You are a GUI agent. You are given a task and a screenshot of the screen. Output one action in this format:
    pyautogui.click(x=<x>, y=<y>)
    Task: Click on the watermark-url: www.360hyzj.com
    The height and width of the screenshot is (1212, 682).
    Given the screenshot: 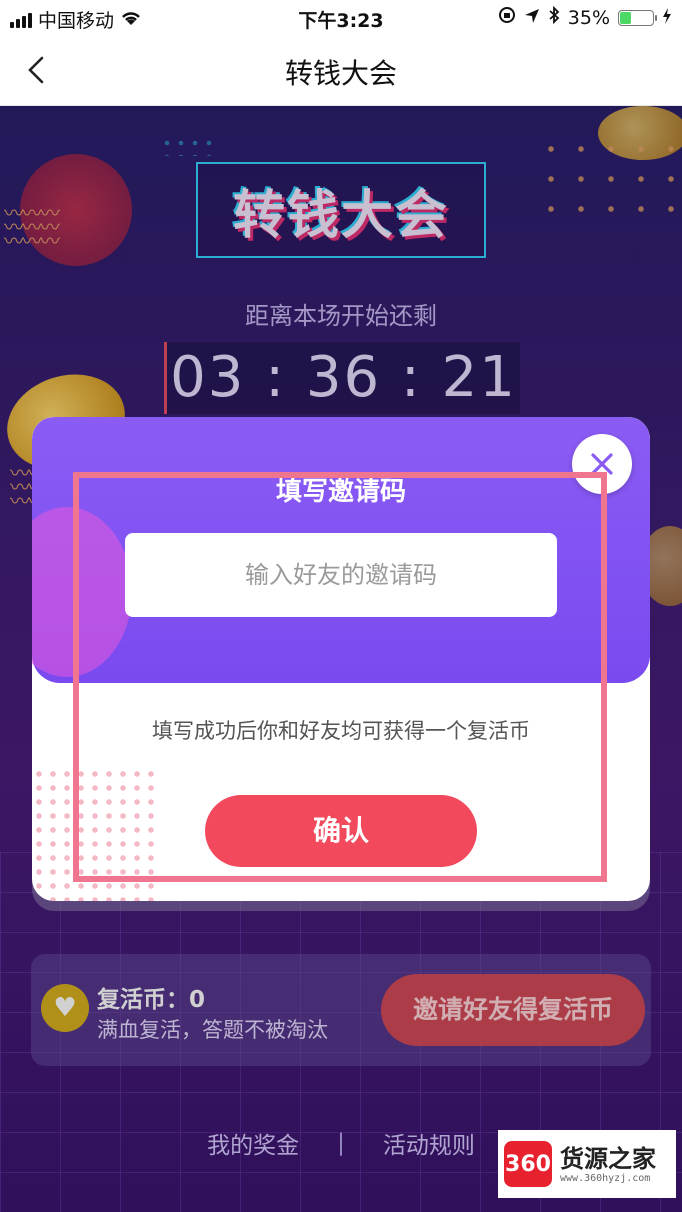 What is the action you would take?
    pyautogui.click(x=605, y=1178)
    